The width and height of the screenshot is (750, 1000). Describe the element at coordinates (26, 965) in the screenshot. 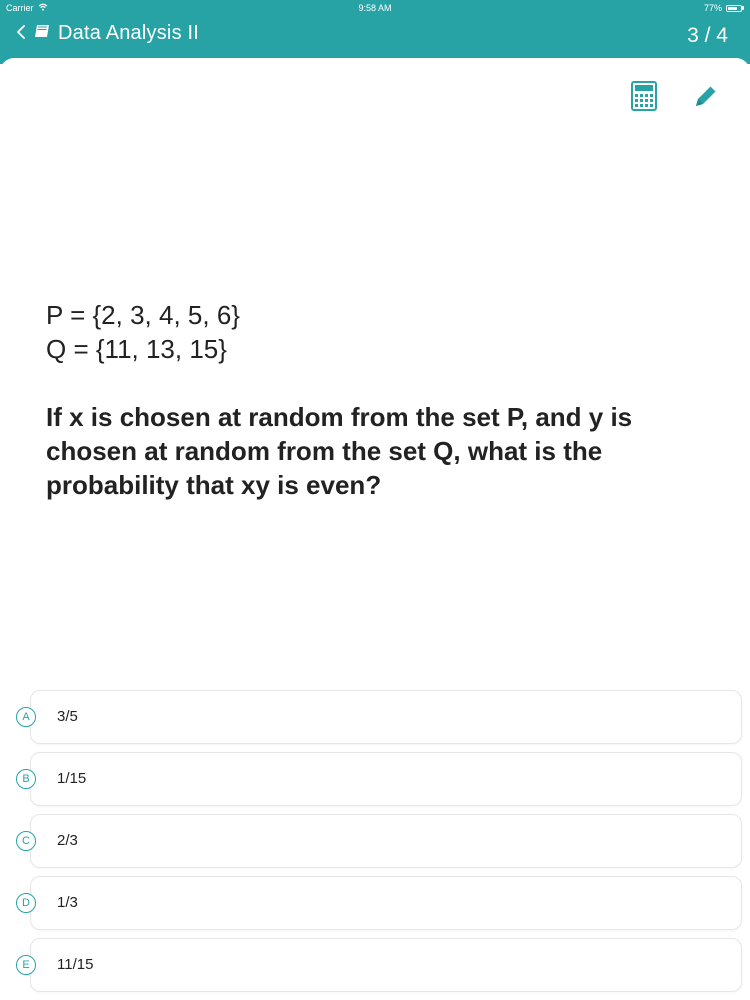

I see `choice-letter: E` at that location.